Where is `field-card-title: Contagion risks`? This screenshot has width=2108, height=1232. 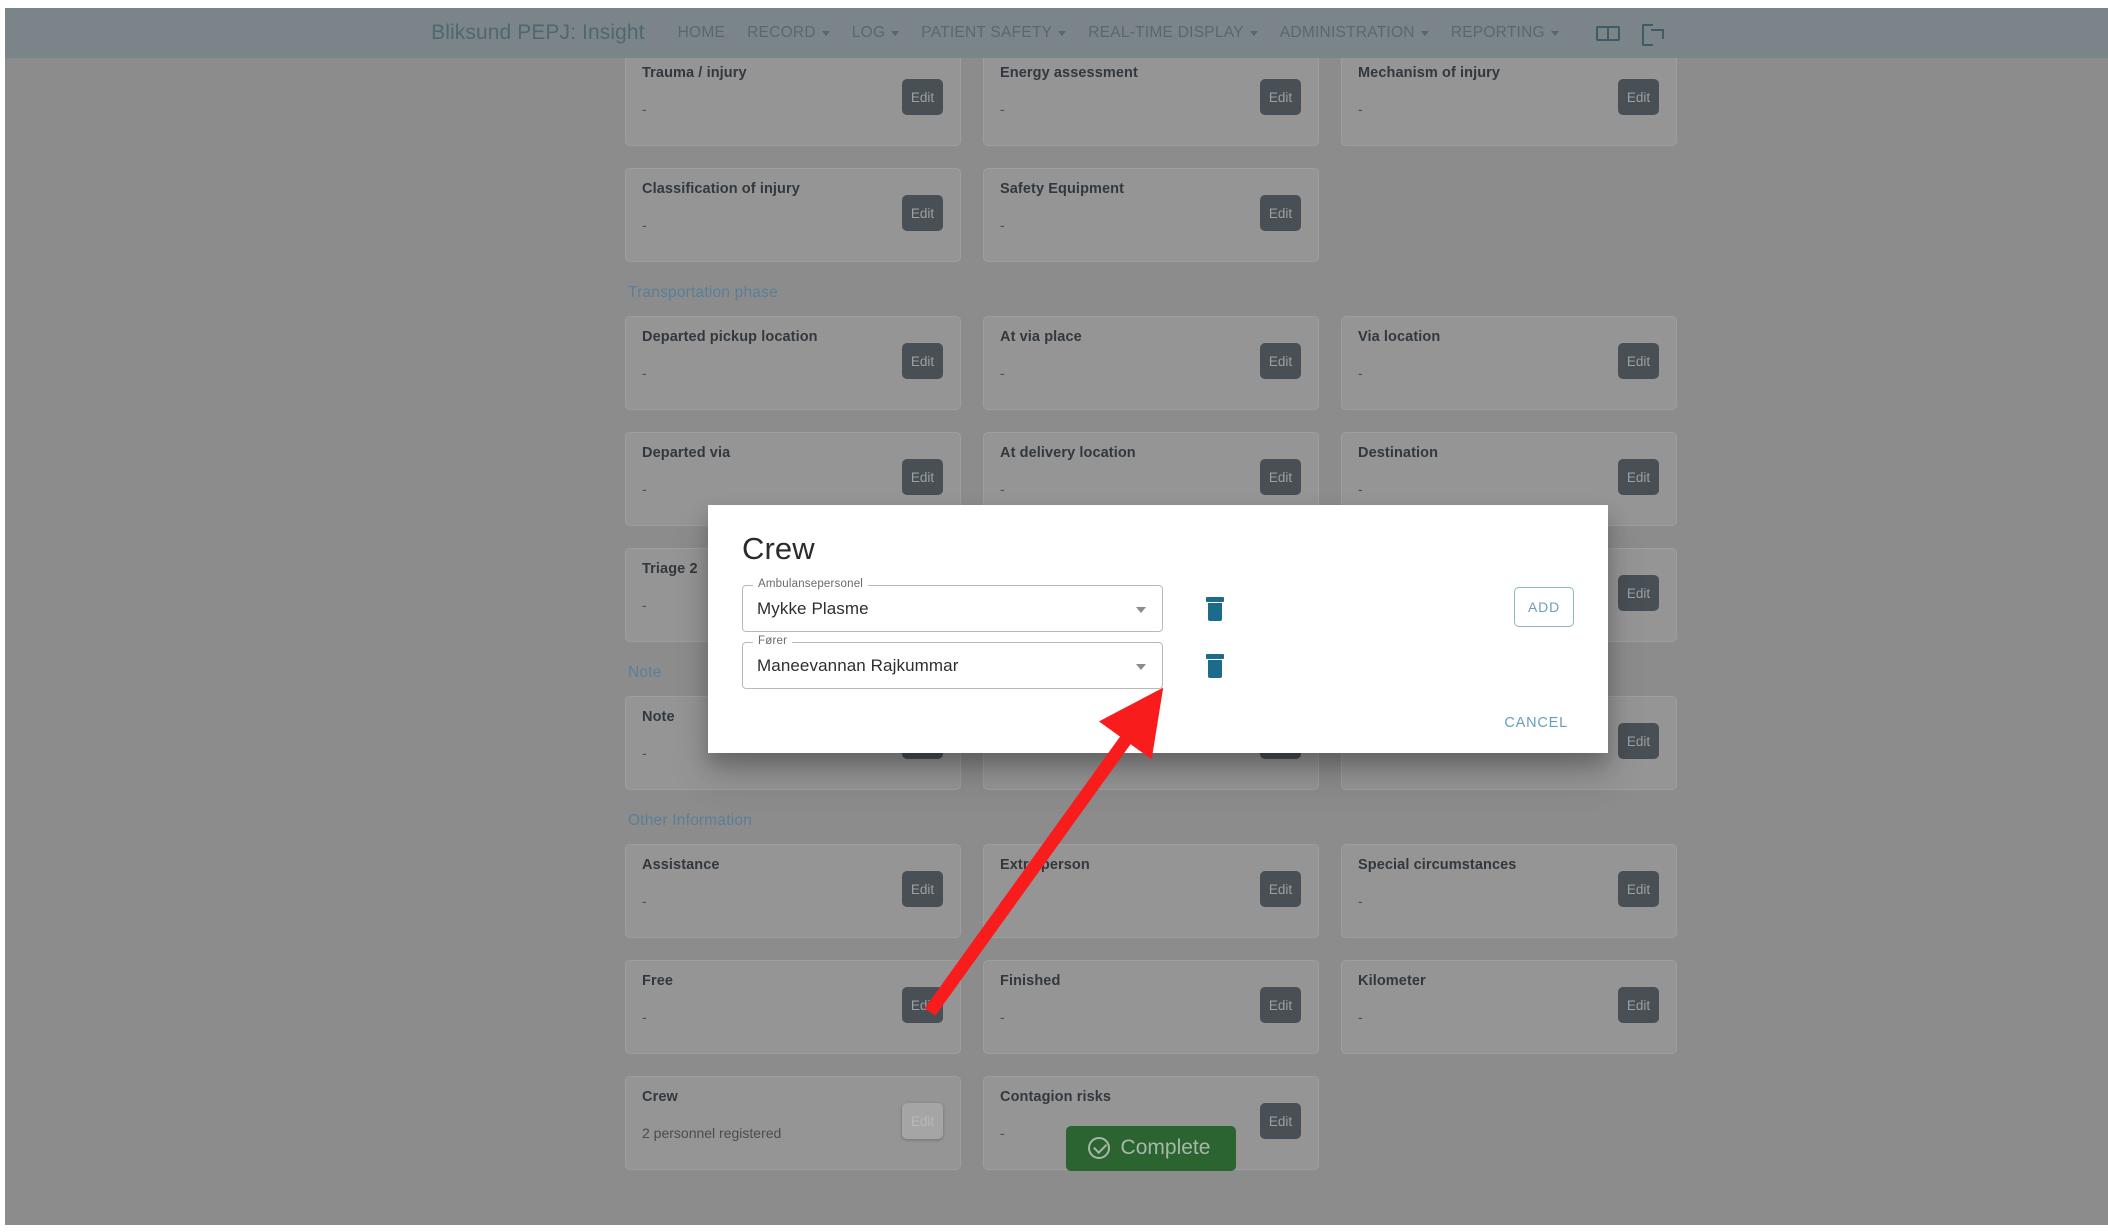 field-card-title: Contagion risks is located at coordinates (1056, 1097).